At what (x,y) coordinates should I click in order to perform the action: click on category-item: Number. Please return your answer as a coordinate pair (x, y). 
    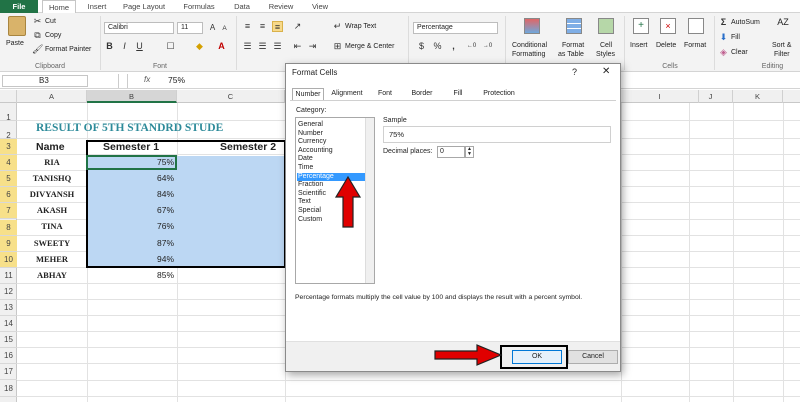
    Looking at the image, I should click on (331, 134).